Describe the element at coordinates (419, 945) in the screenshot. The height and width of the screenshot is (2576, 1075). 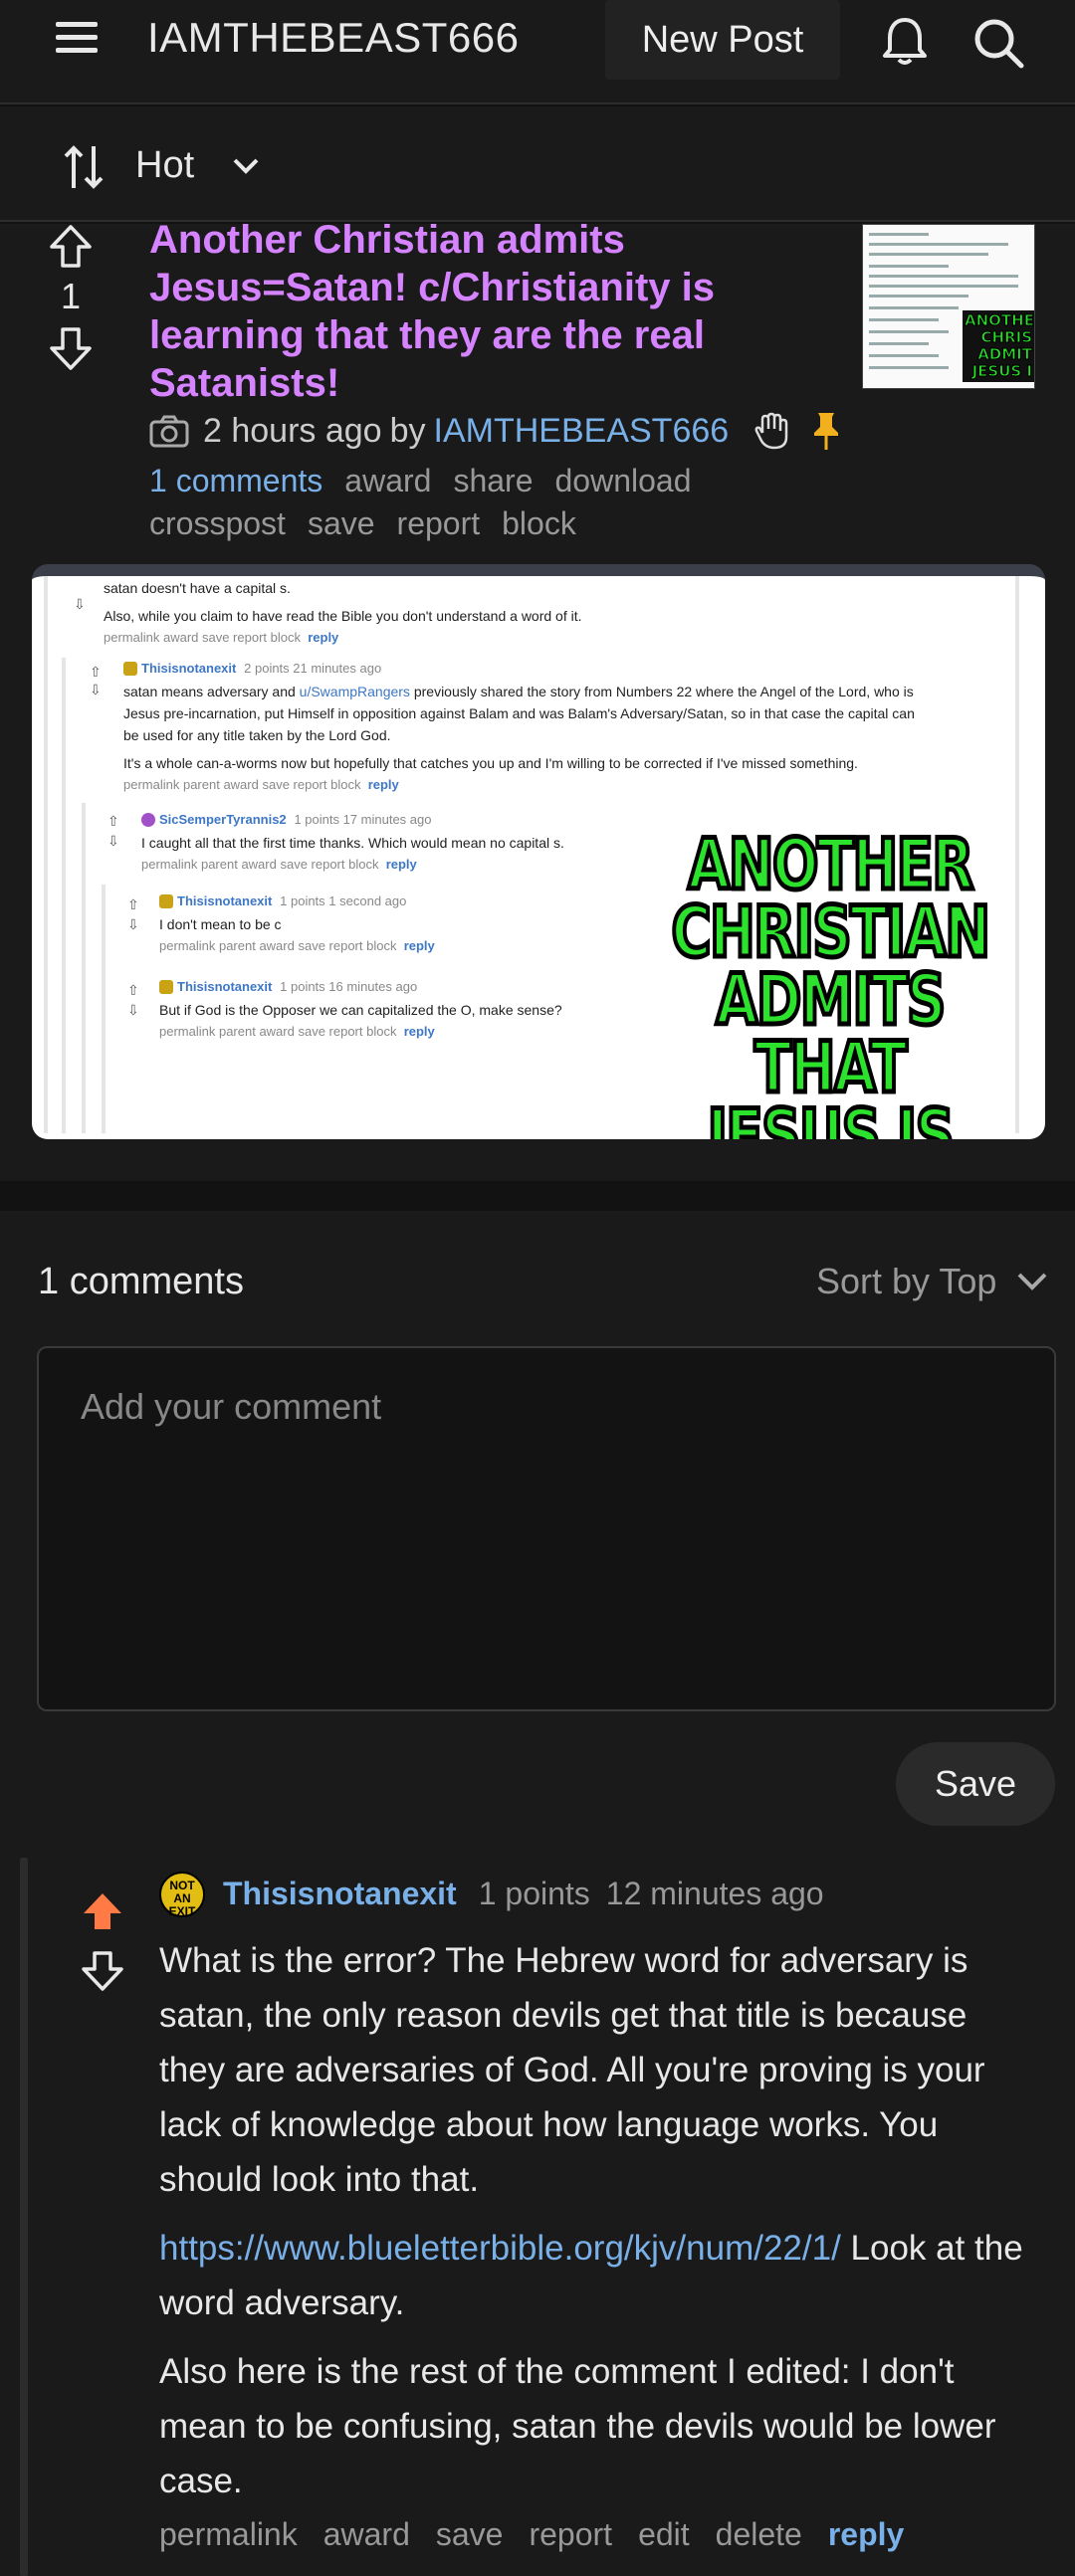
I see `embed-reply-4: reply` at that location.